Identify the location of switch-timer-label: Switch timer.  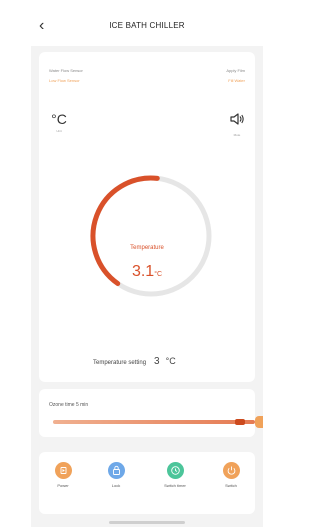
(175, 485).